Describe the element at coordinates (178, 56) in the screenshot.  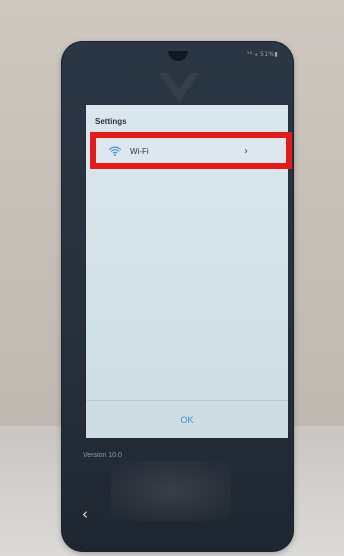
I see `camera-notch` at that location.